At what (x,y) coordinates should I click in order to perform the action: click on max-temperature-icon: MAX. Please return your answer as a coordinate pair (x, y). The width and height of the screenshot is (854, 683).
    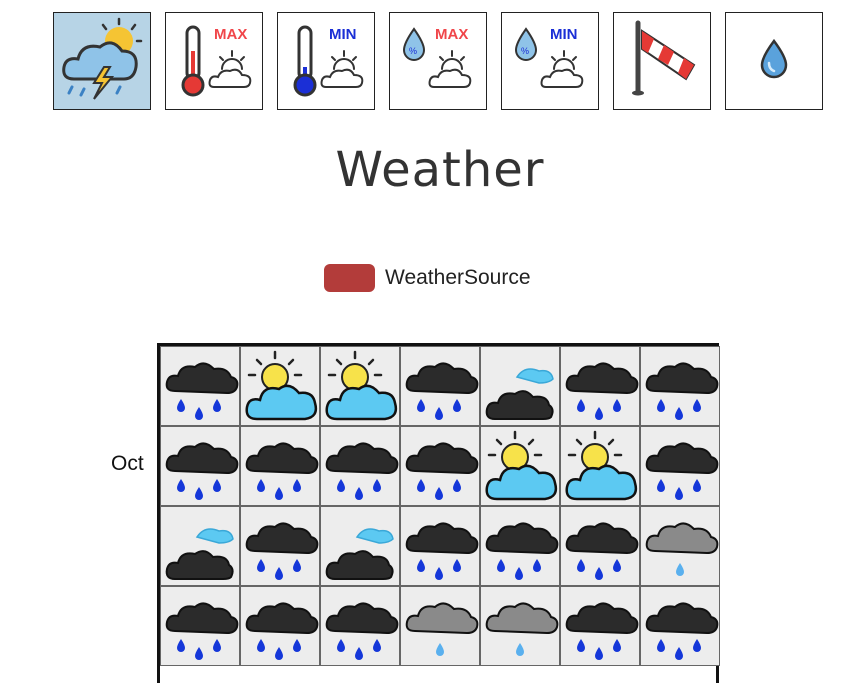
    Looking at the image, I should click on (216, 61).